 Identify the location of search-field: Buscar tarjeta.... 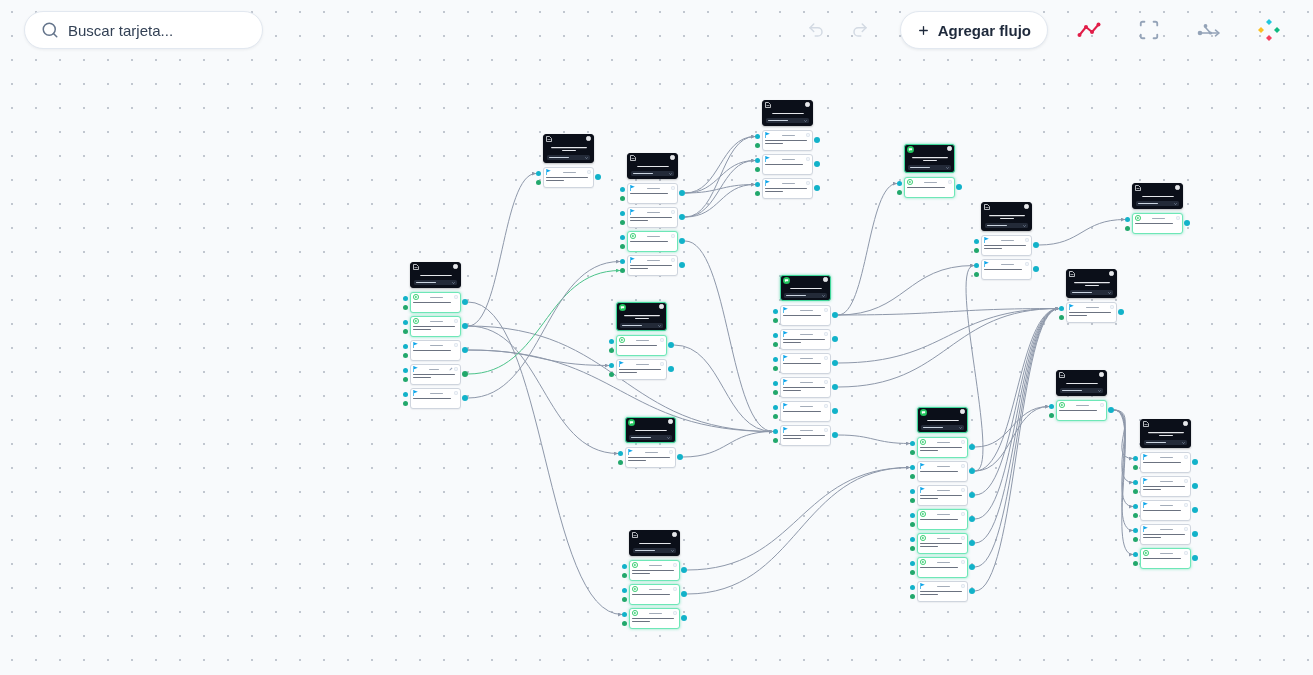
(143, 30).